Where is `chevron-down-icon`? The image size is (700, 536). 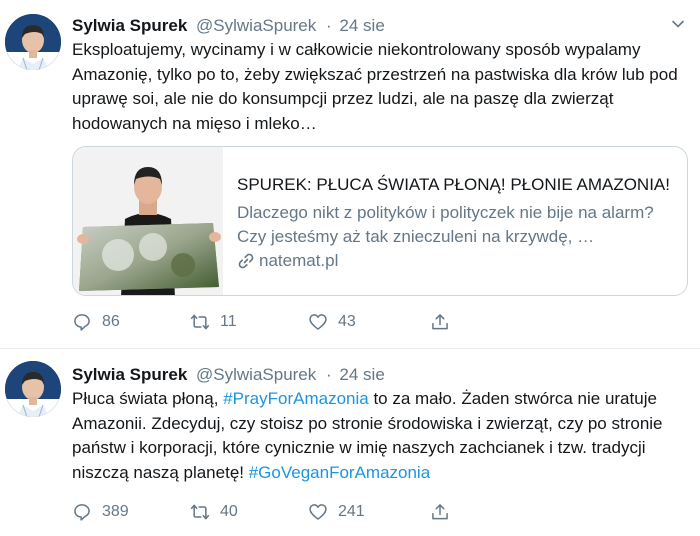
chevron-down-icon is located at coordinates (678, 24).